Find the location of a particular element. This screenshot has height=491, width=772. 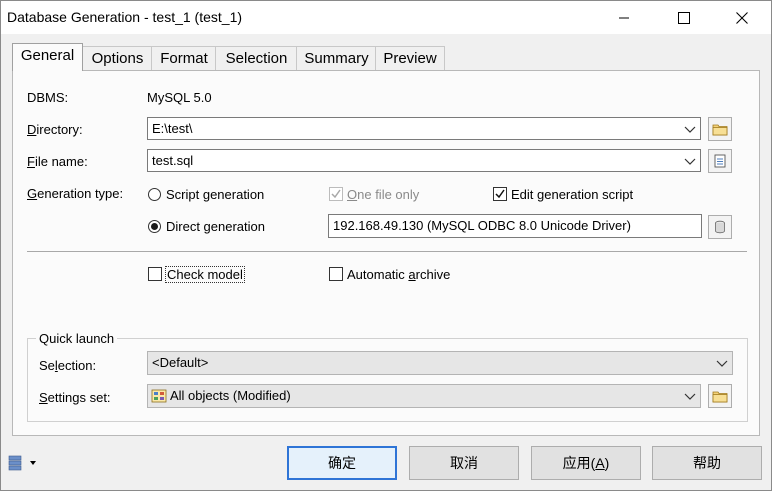

title-bar: Database Generation - test_1 (test_1) is located at coordinates (386, 17).